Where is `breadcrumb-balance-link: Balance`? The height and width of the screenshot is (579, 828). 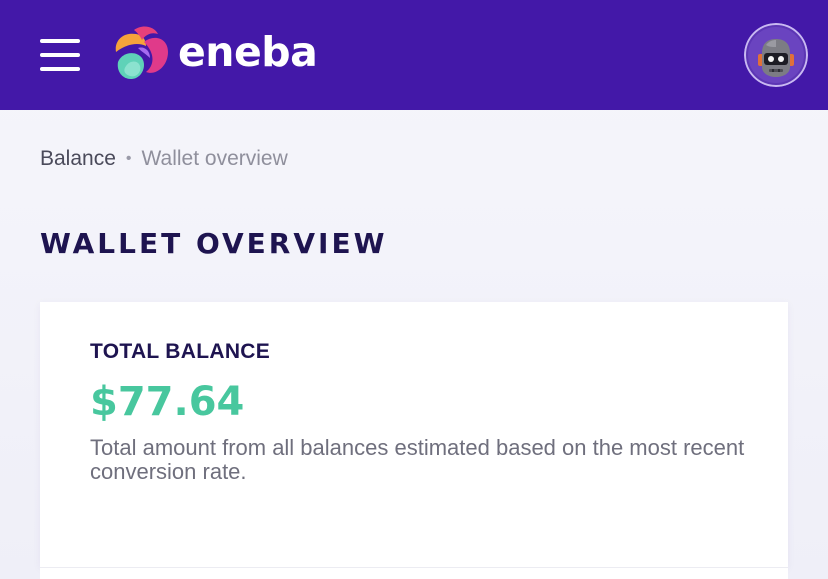
breadcrumb-balance-link: Balance is located at coordinates (78, 159).